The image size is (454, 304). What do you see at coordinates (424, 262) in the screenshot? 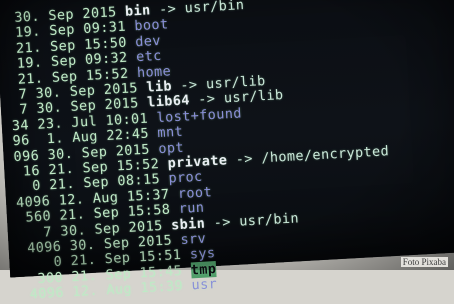
I see `photo-credit: Foto Pixaba` at bounding box center [424, 262].